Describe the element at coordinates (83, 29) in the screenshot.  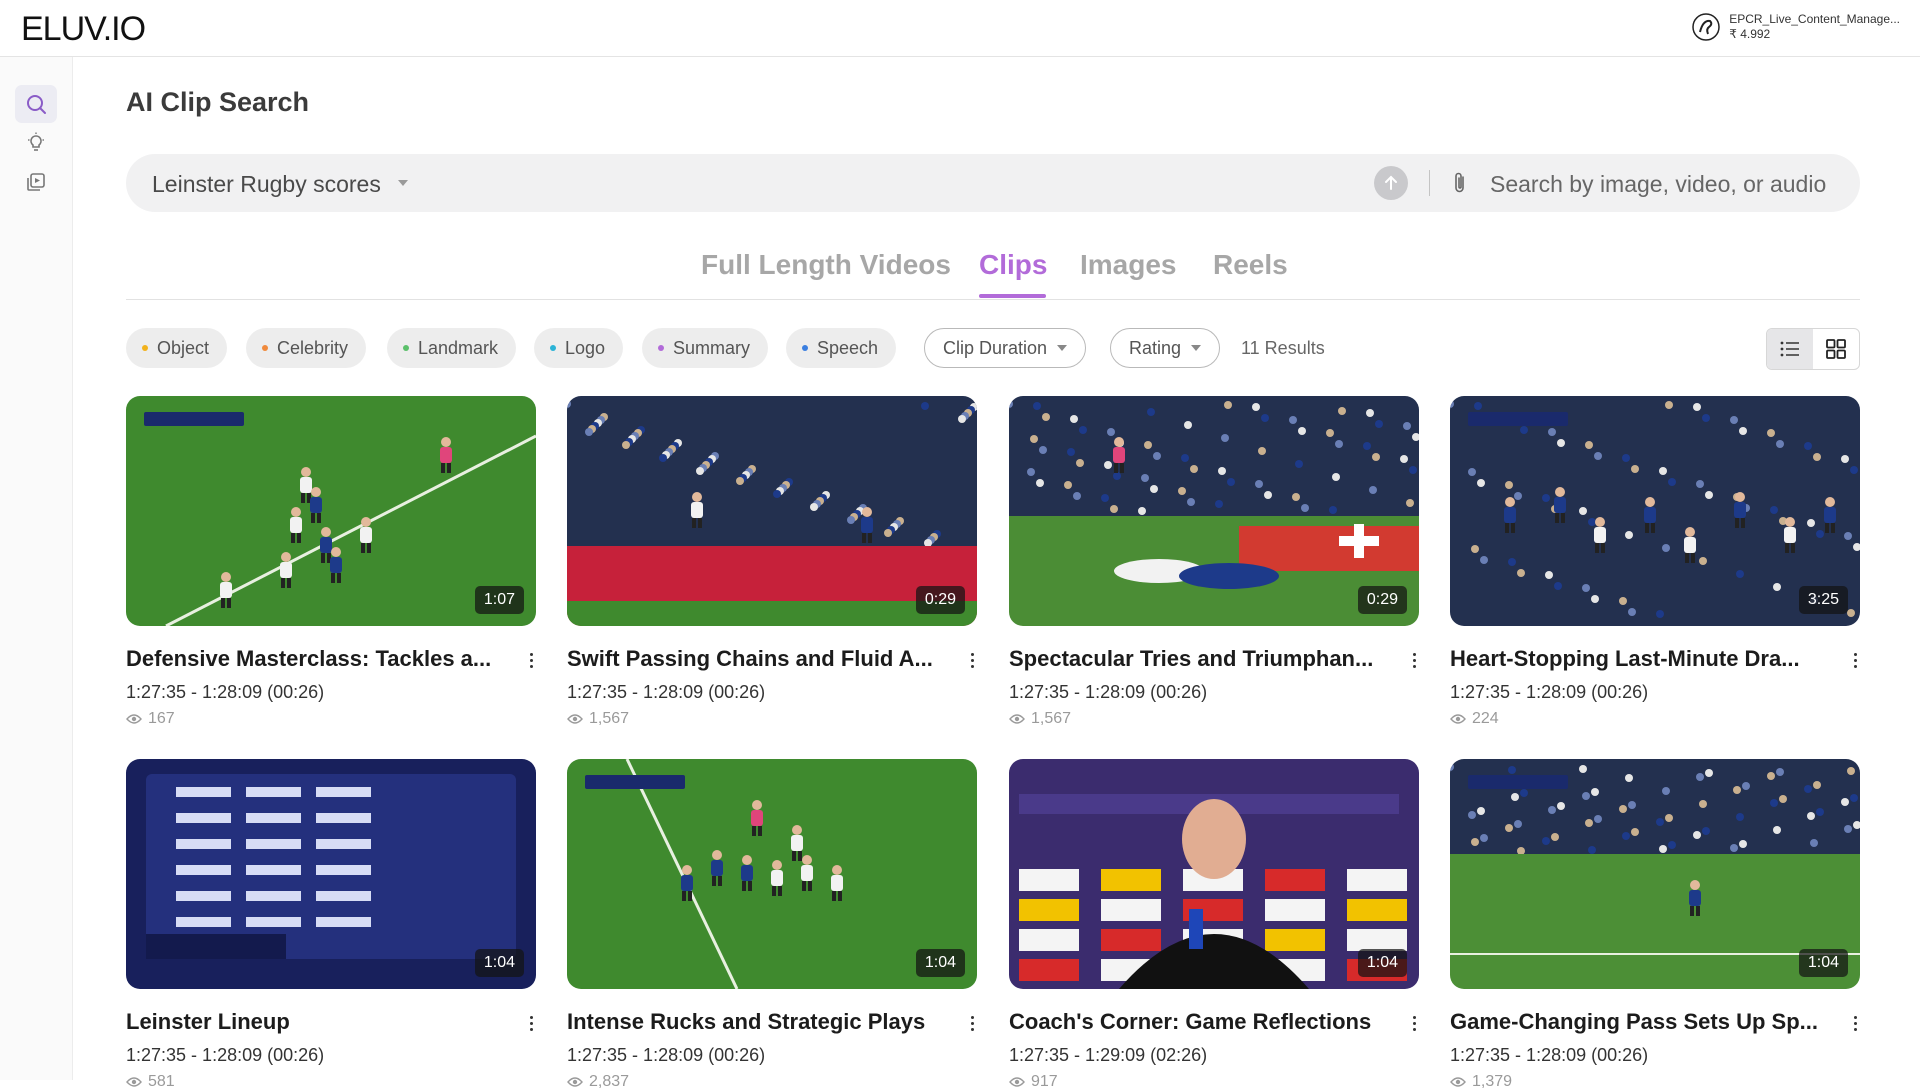
I see `eluvio-logo: ELUV.IO` at that location.